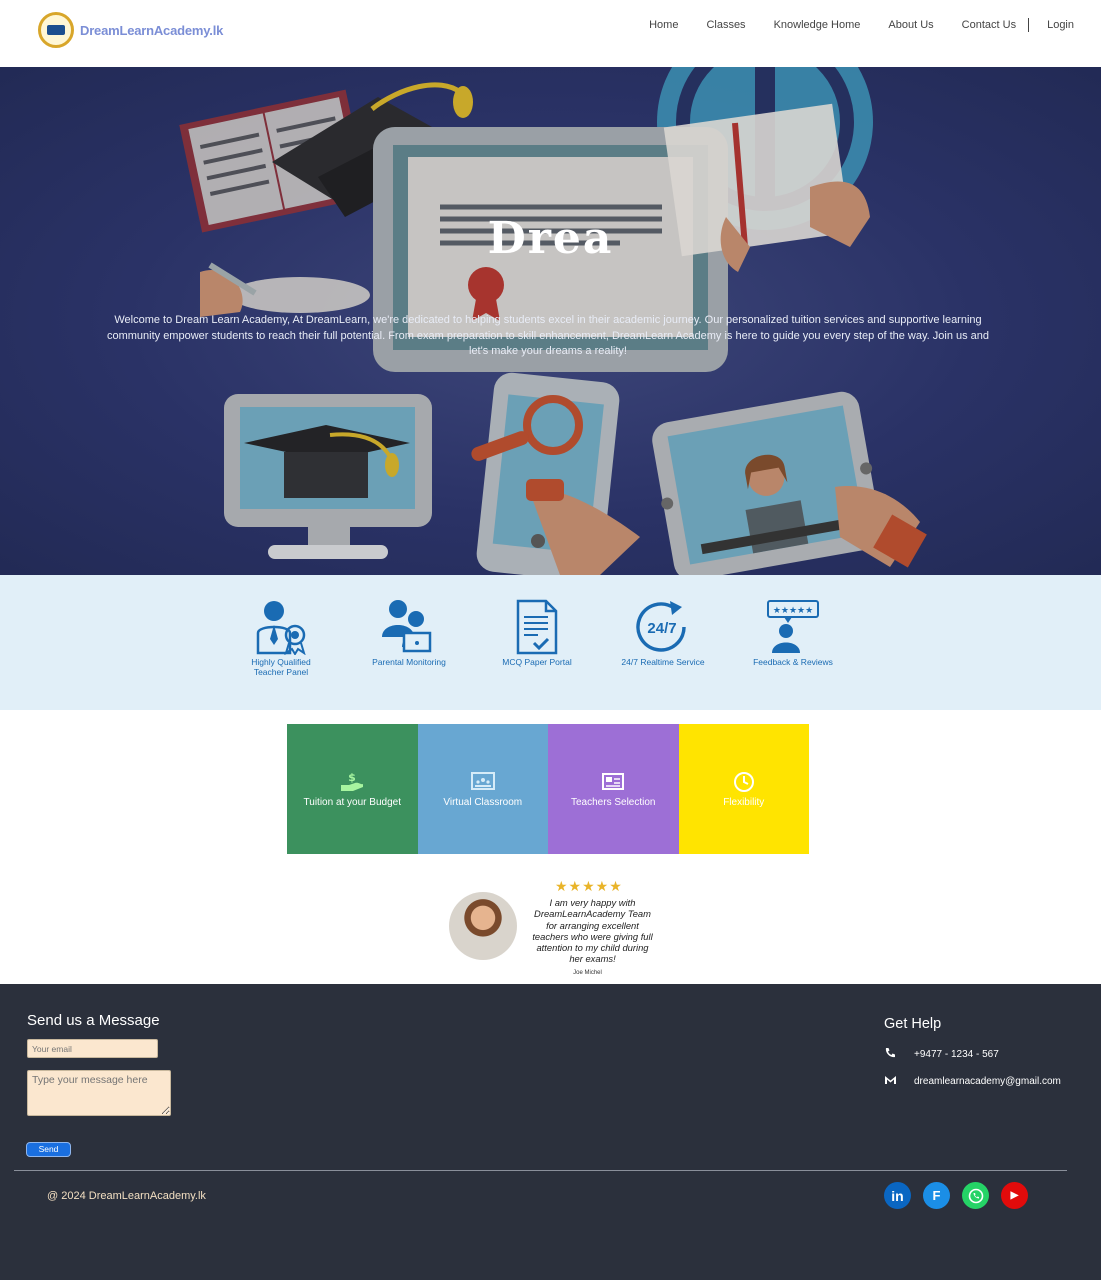 This screenshot has width=1101, height=1280. I want to click on nav-login: Login, so click(1060, 25).